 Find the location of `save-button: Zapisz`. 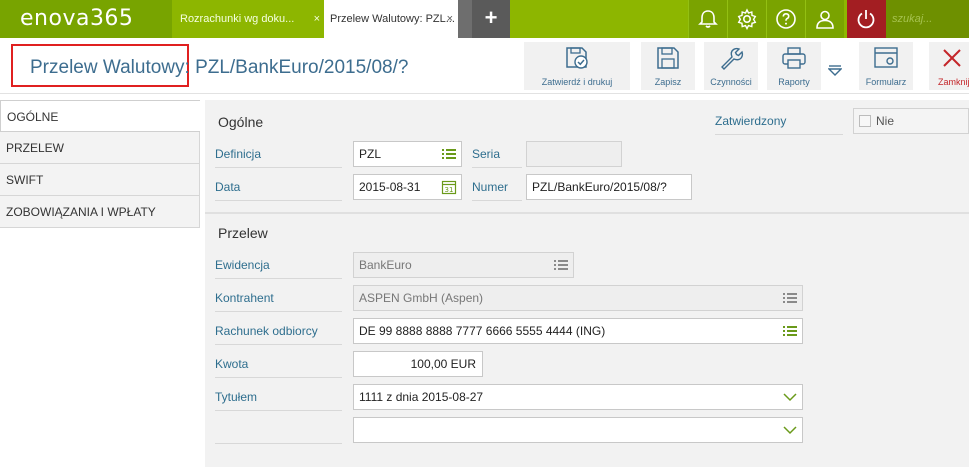

save-button: Zapisz is located at coordinates (668, 66).